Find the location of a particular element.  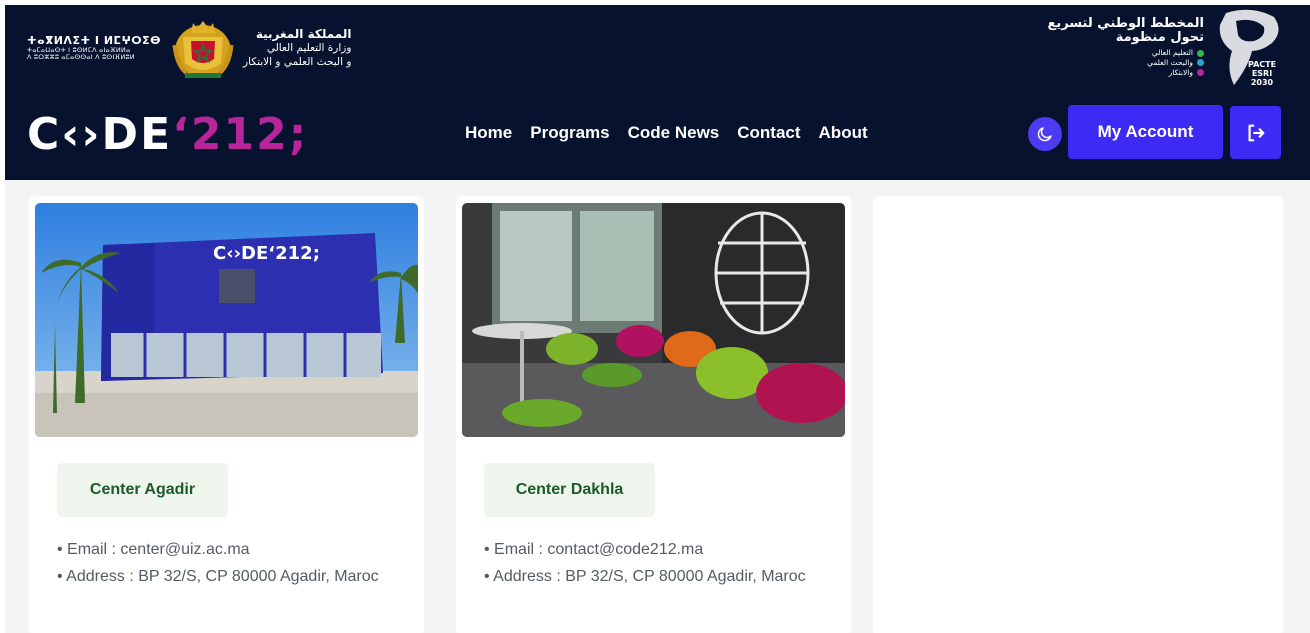

dakhla-lounge-photo is located at coordinates (653, 320).